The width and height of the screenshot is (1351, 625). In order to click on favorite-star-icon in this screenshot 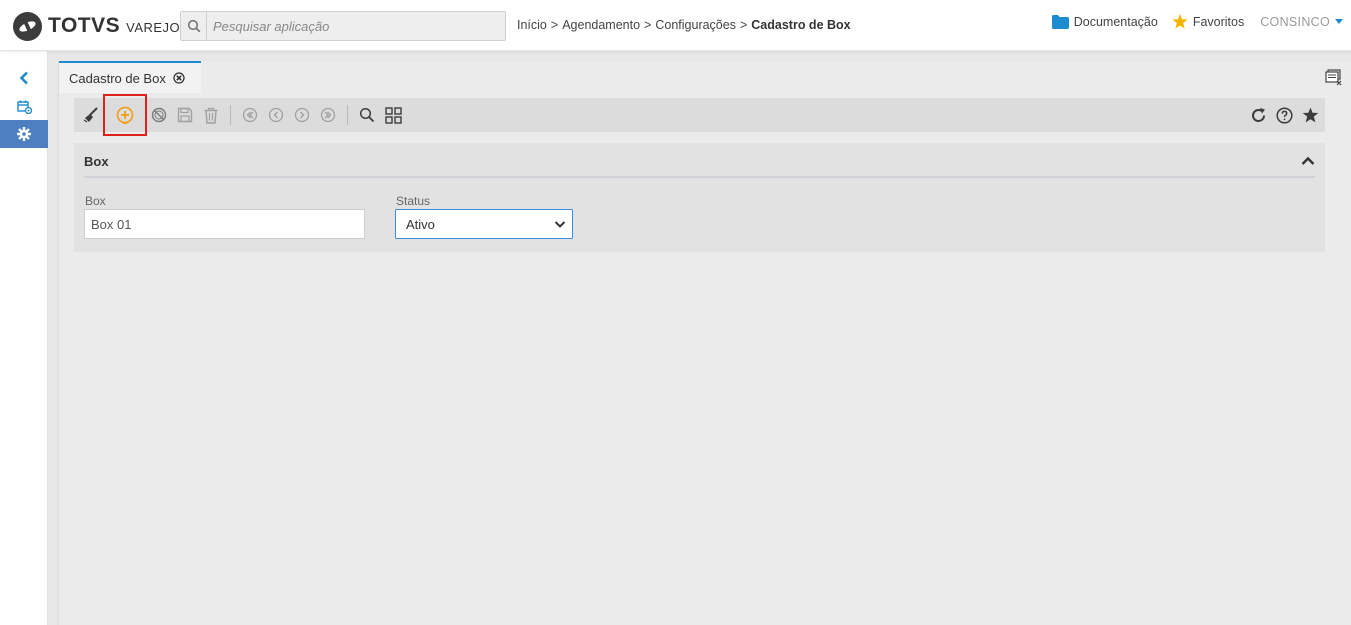, I will do `click(1310, 115)`.